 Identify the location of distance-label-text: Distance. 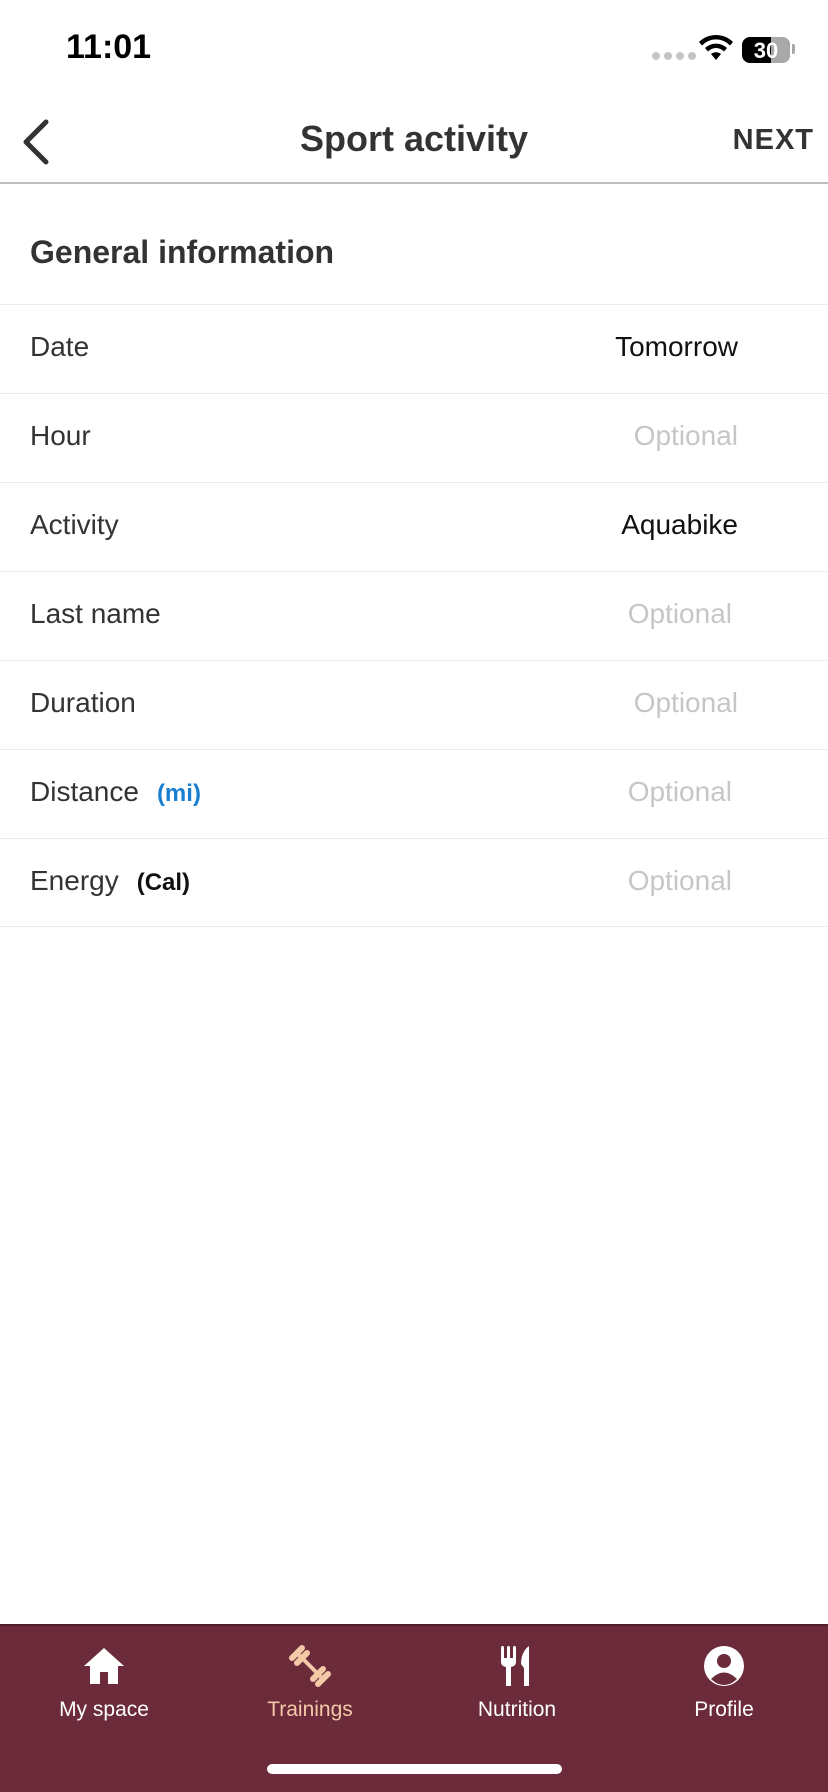
(84, 791).